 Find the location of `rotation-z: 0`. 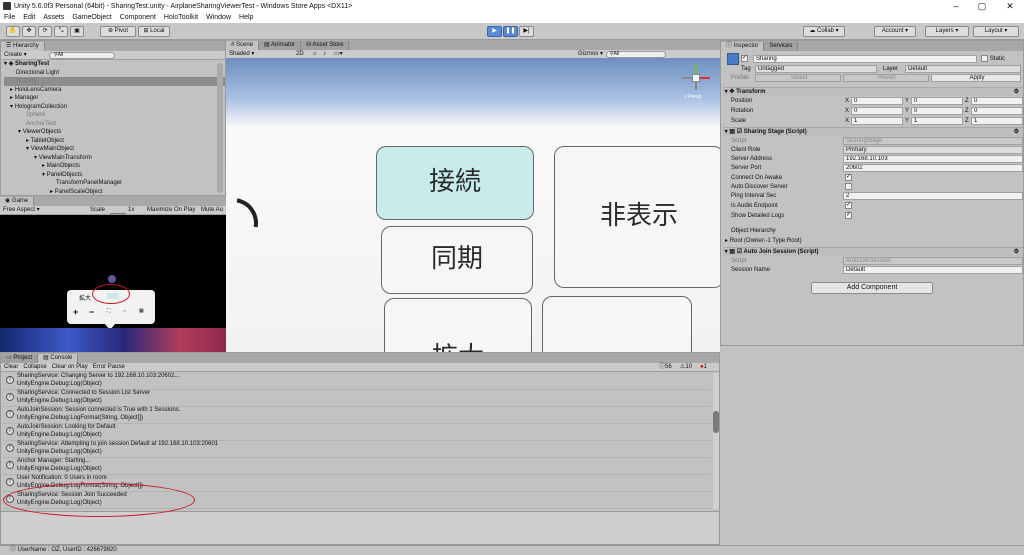

rotation-z: 0 is located at coordinates (997, 111).